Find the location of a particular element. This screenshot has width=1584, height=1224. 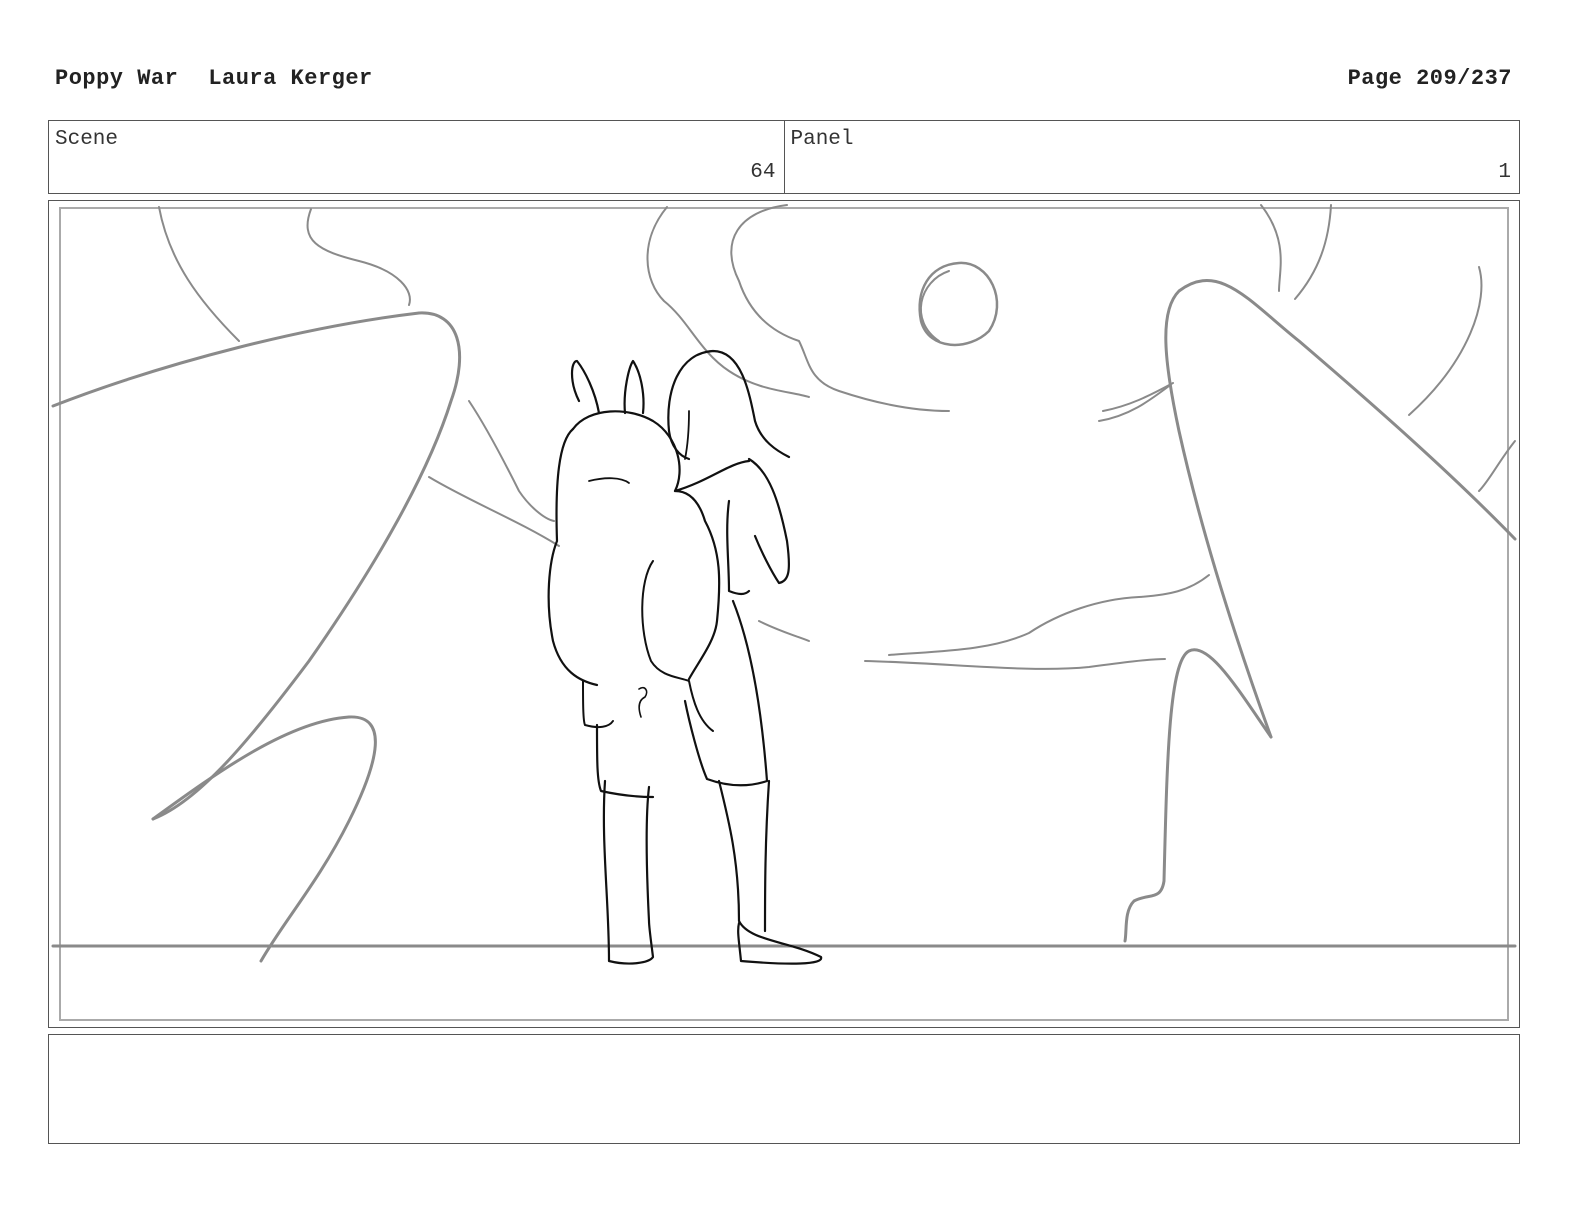

panel-cell: Panel 1 is located at coordinates (1151, 157).